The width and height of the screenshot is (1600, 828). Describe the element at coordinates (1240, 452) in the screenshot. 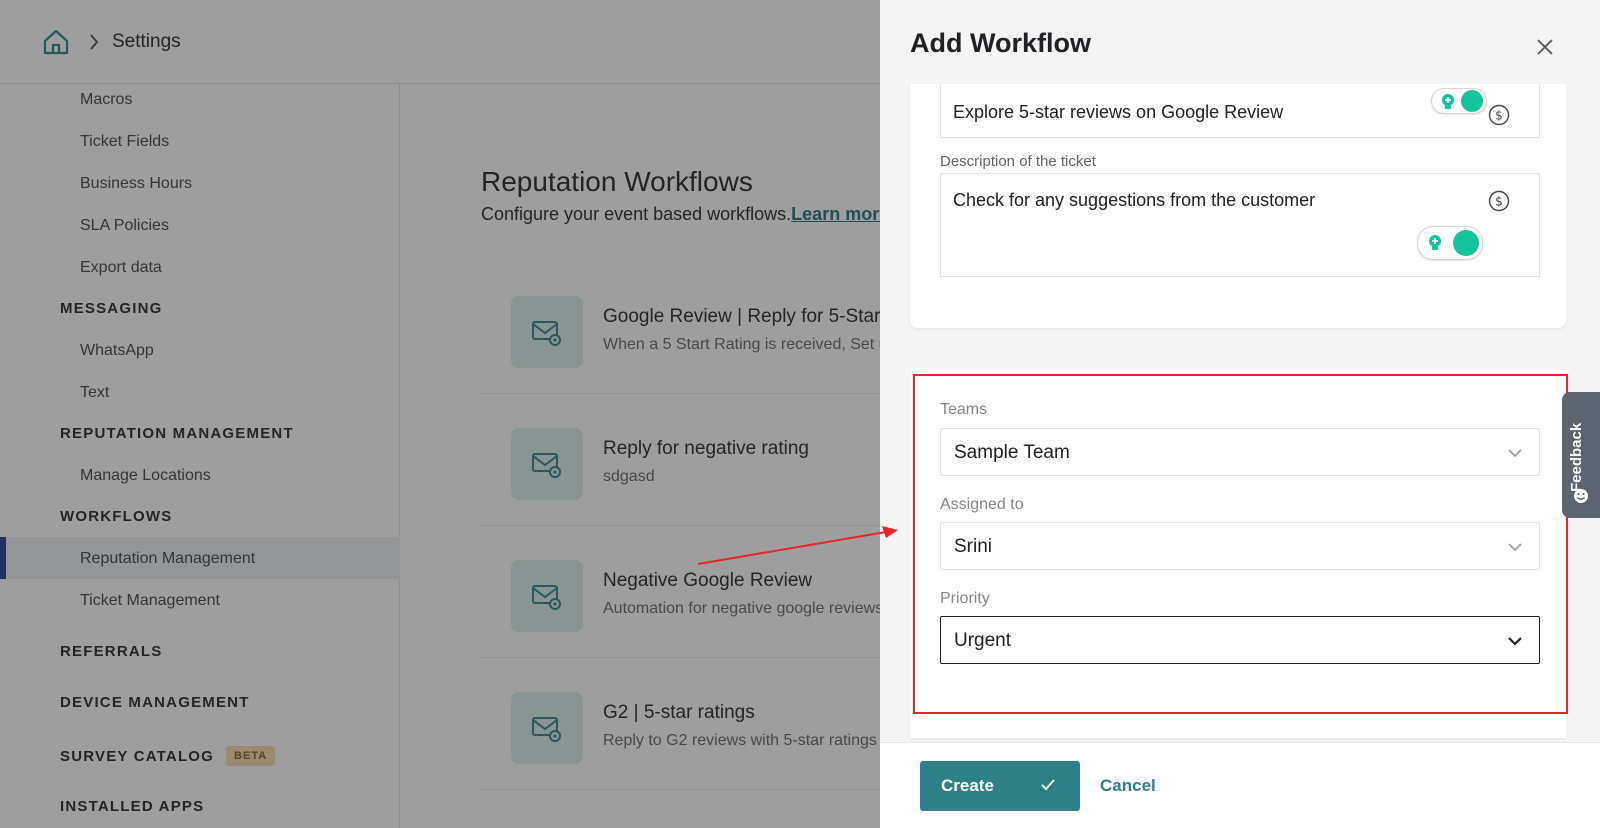

I see `teams-select: Sample Team` at that location.